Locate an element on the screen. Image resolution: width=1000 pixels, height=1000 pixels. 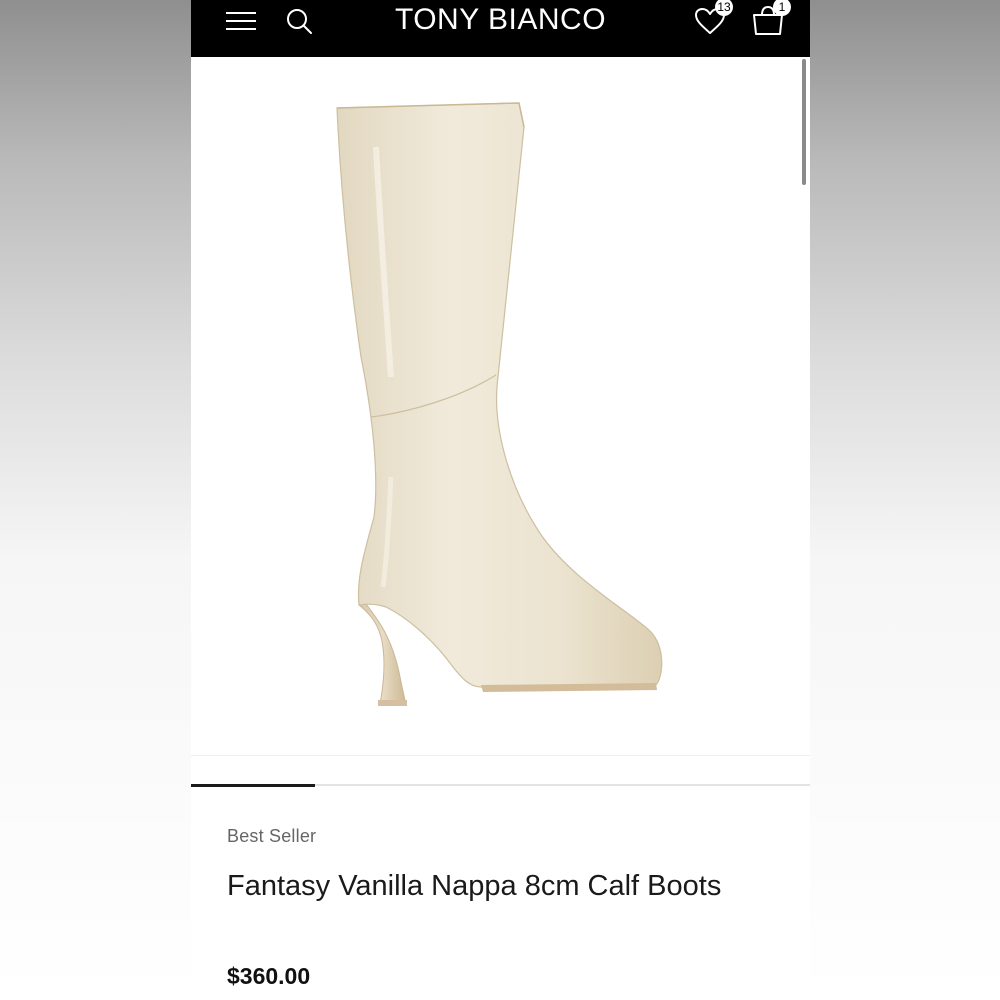
best-seller-label: Best Seller is located at coordinates (272, 836).